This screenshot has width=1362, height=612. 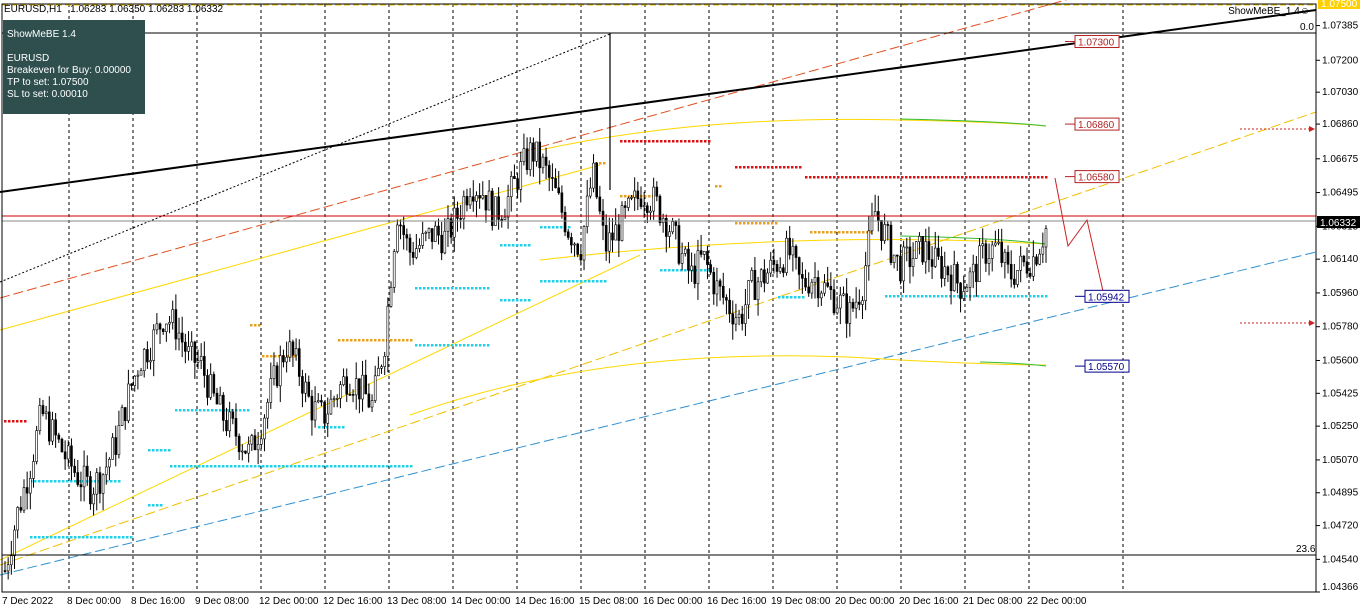 I want to click on info-tp: TP to set: 1.07500, so click(x=48, y=82).